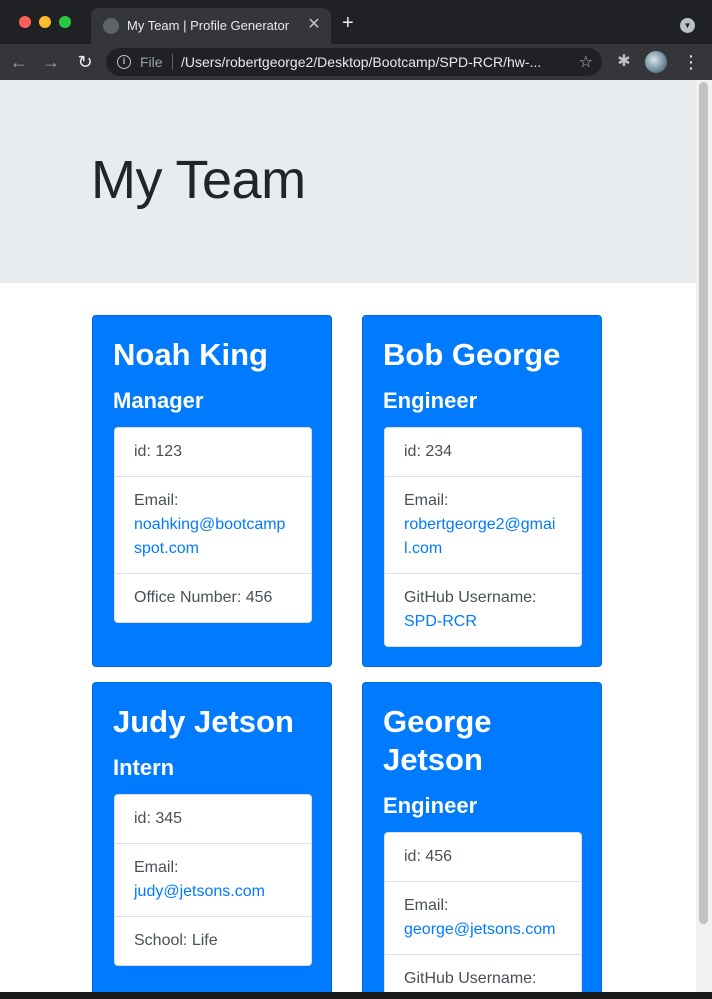 The image size is (712, 999). Describe the element at coordinates (314, 25) in the screenshot. I see `close-tab-icon: ✕` at that location.